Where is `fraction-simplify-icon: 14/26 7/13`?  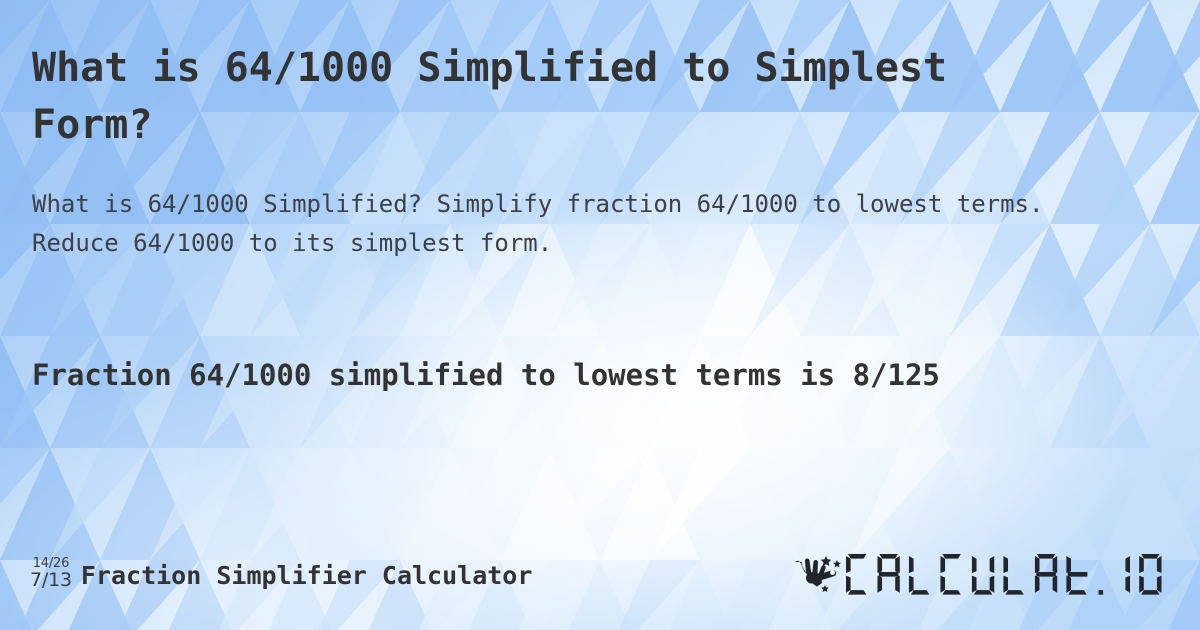 fraction-simplify-icon: 14/26 7/13 is located at coordinates (51, 574).